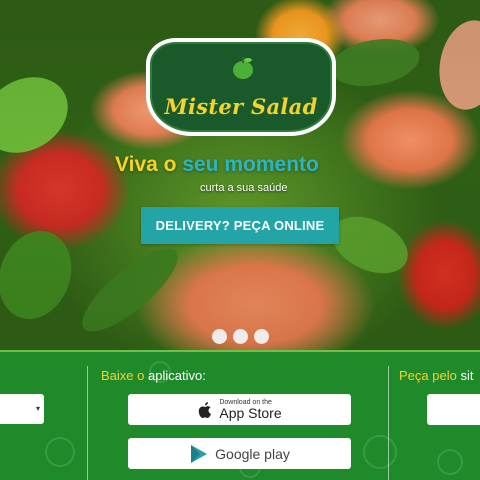  I want to click on apple-icon, so click(243, 68).